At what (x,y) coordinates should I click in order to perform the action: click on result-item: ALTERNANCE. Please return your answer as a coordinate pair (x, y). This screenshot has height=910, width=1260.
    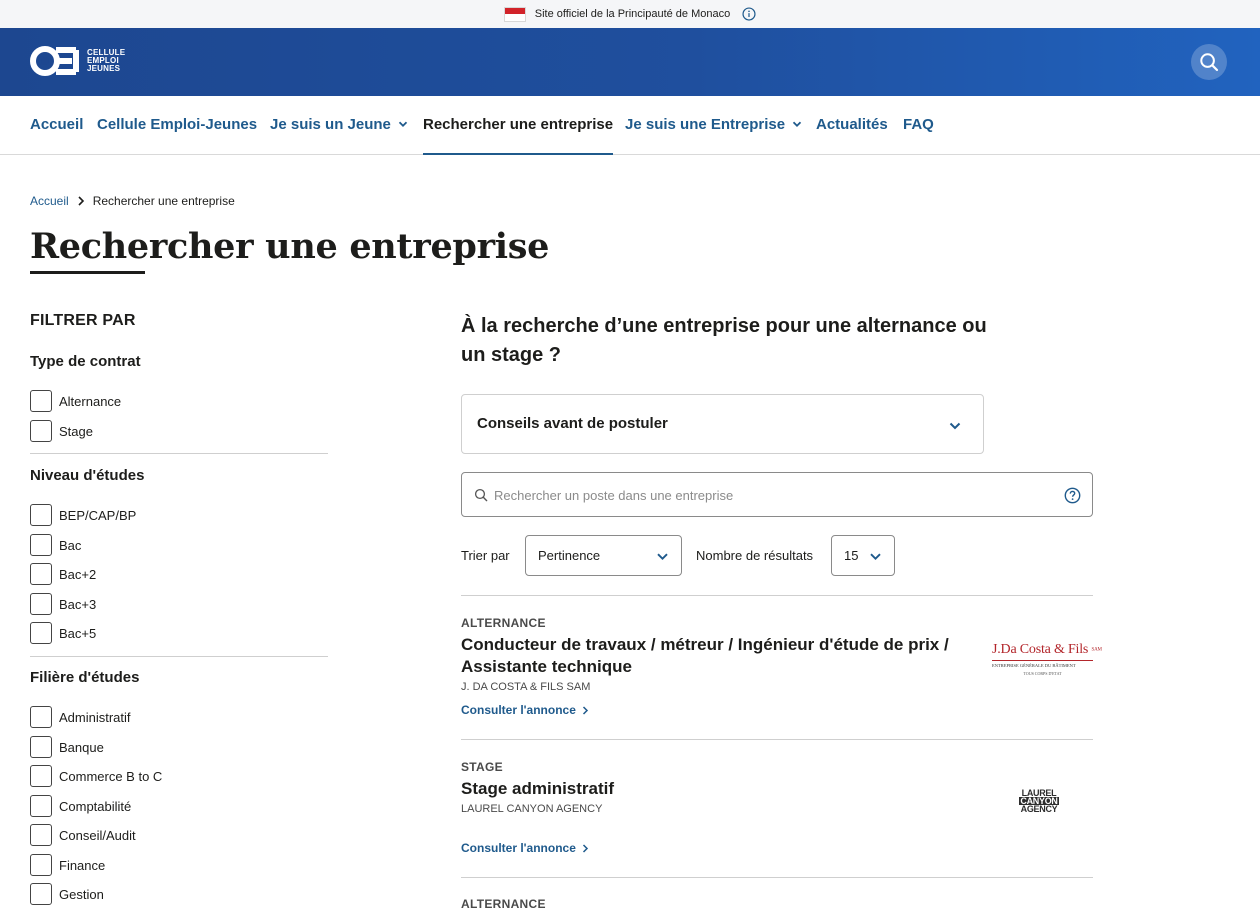
    Looking at the image, I should click on (777, 903).